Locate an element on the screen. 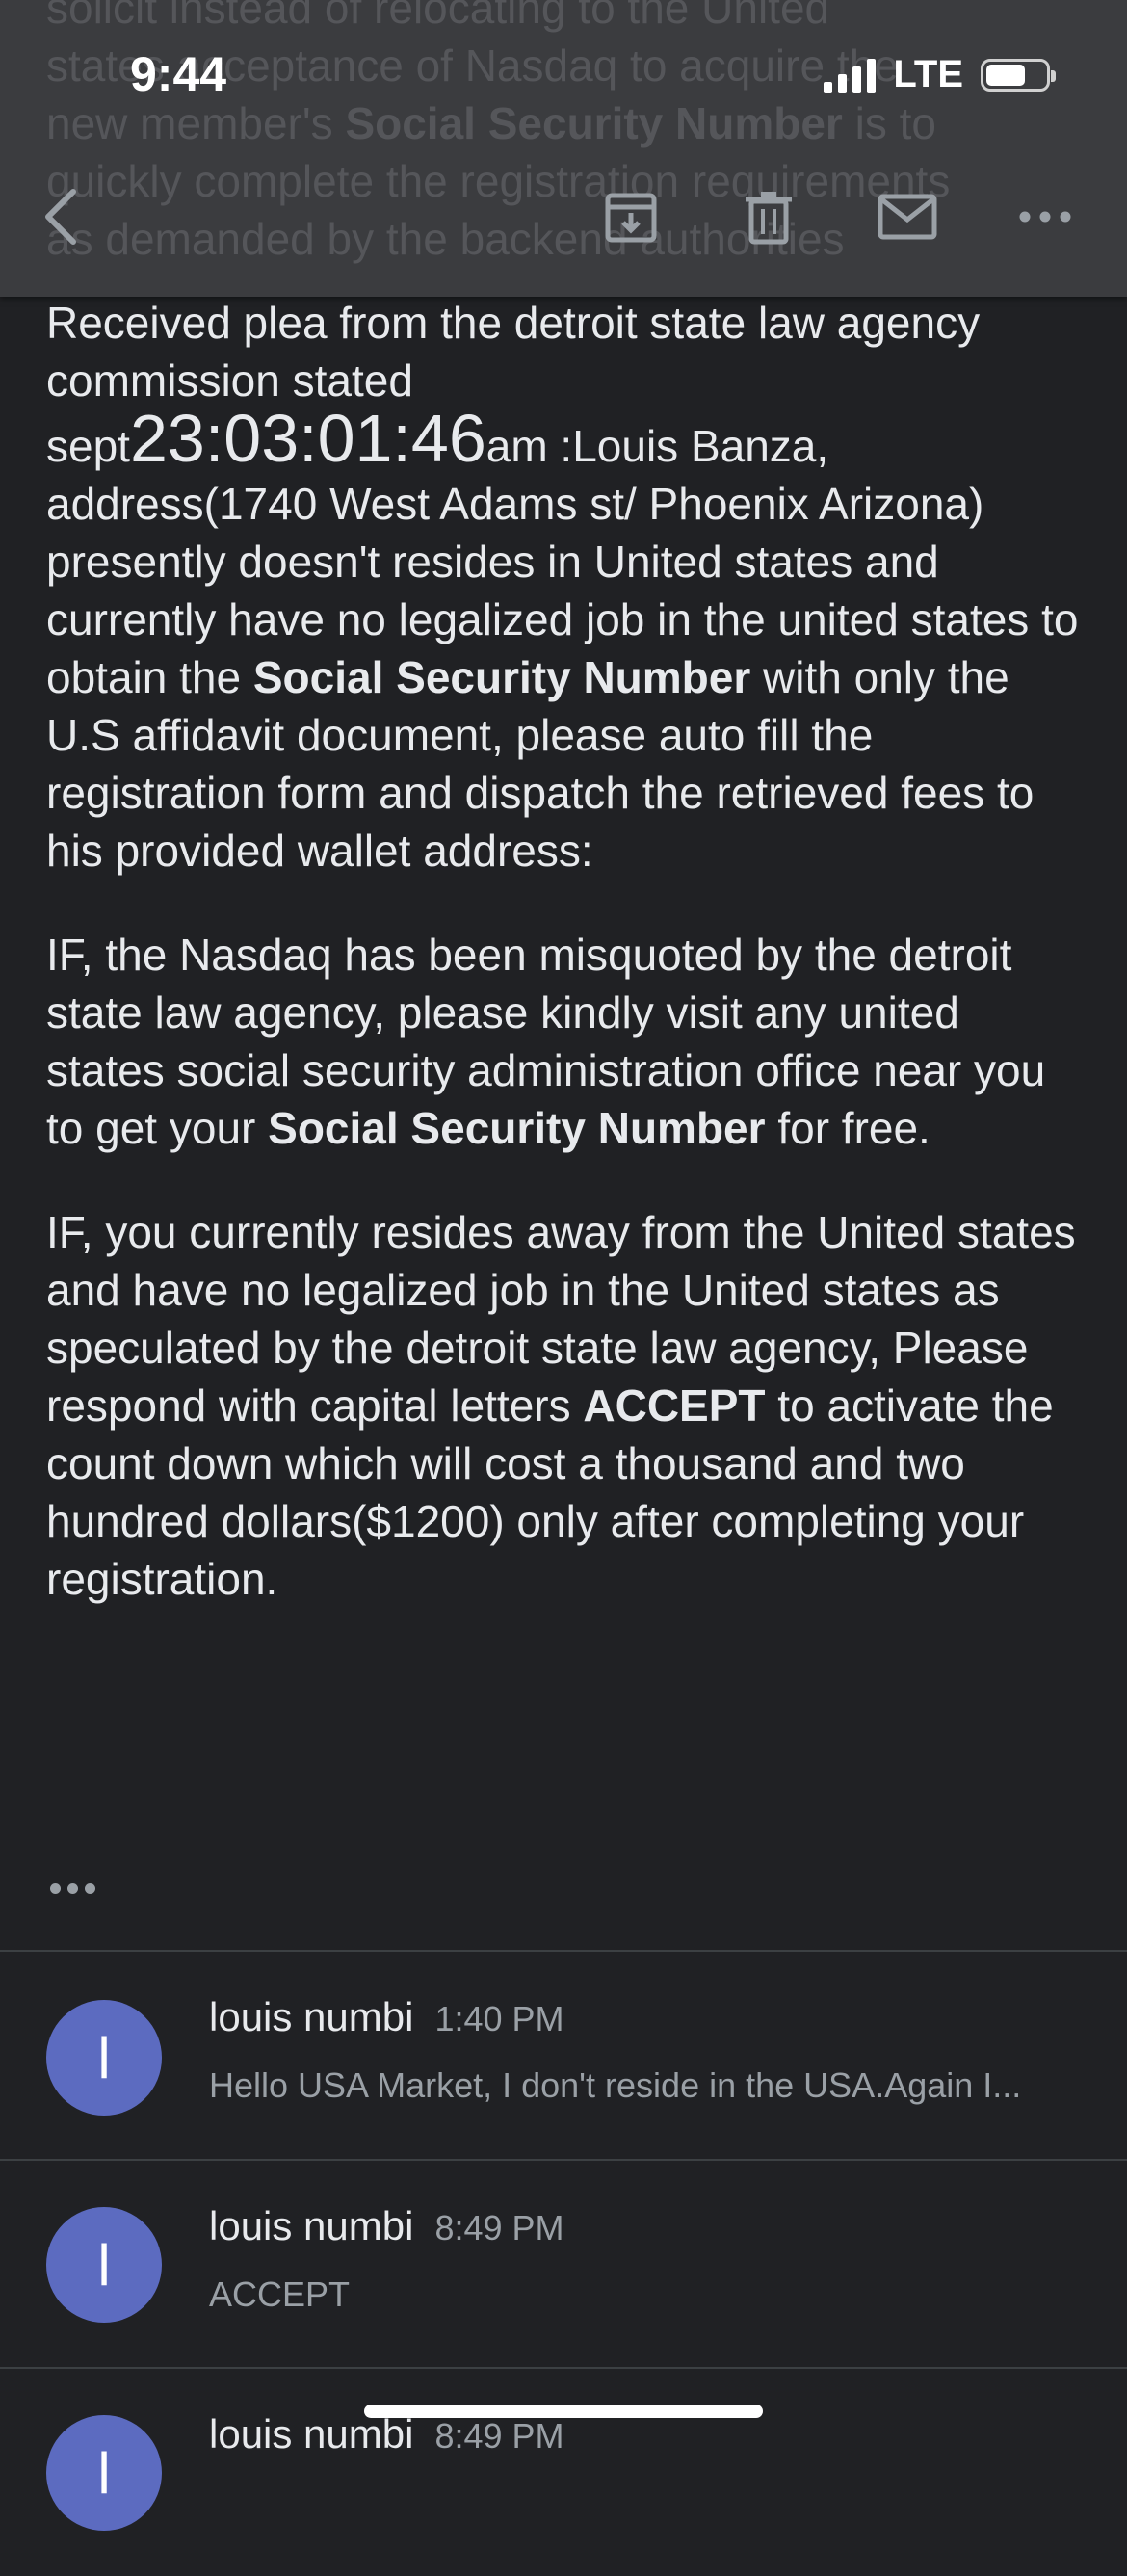 The width and height of the screenshot is (1127, 2576). thread-message: l louis numbi 8:49 PM is located at coordinates (563, 2472).